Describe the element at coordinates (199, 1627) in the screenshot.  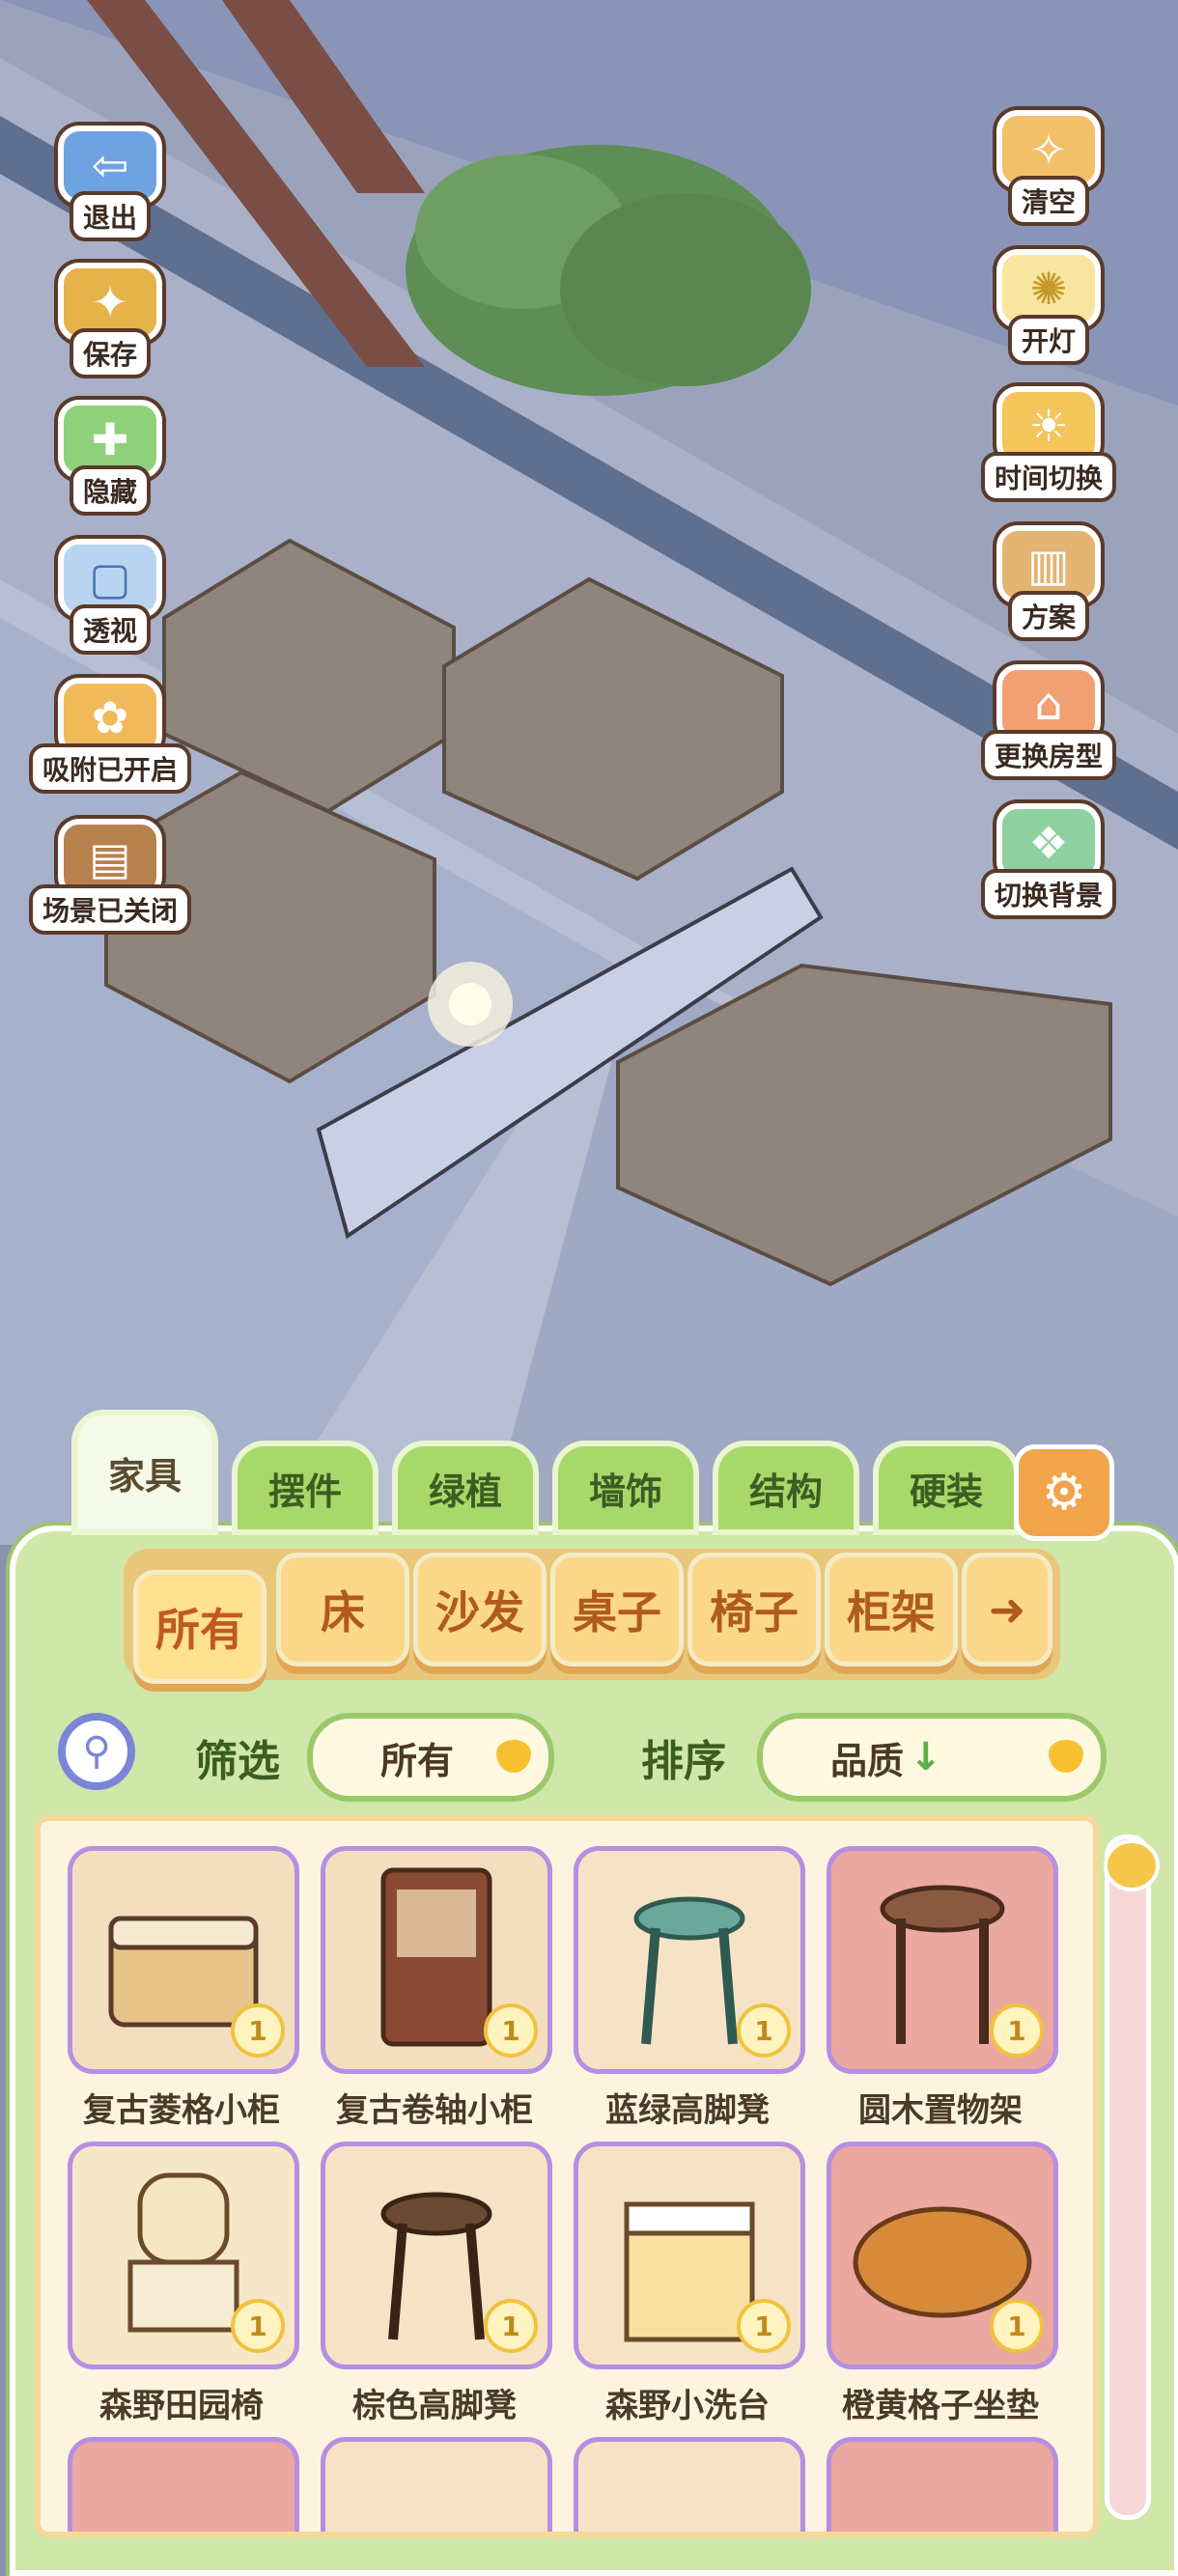
I see `category-all: 所有` at that location.